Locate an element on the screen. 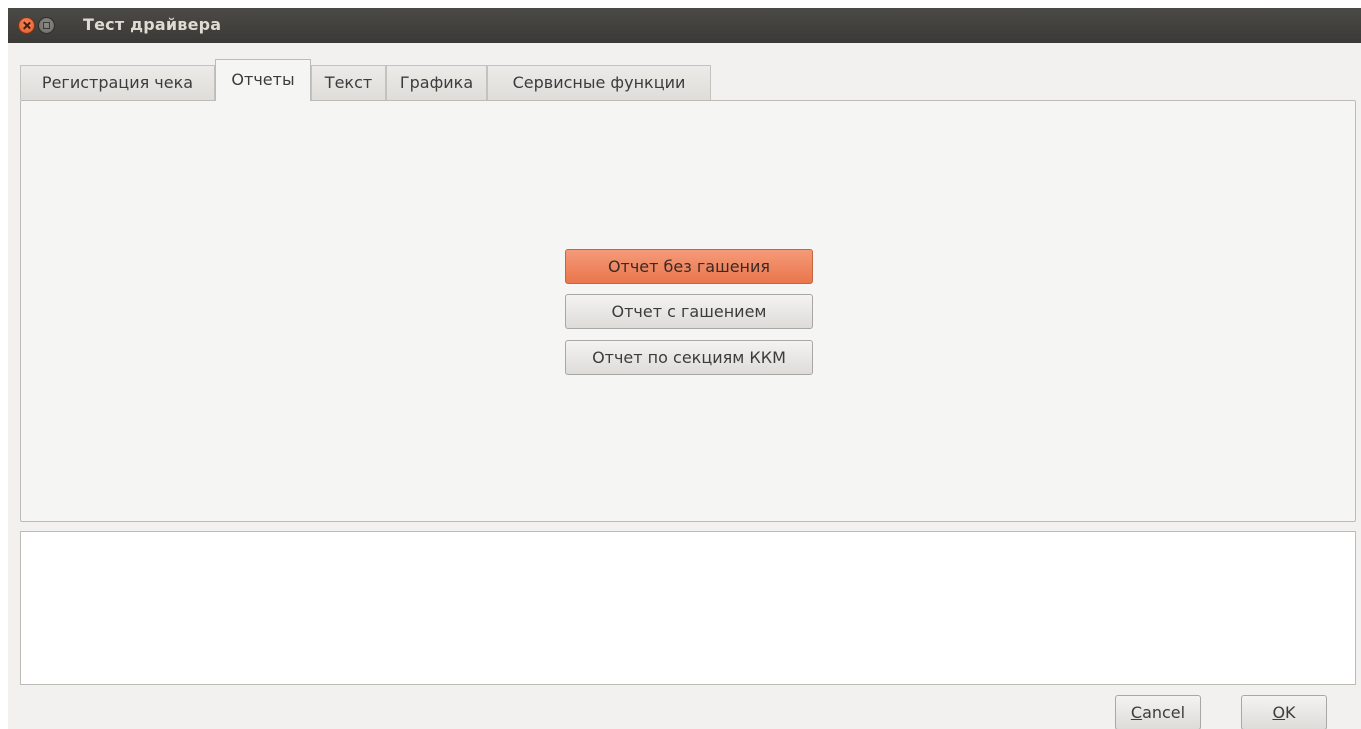 This screenshot has height=729, width=1361. ok-mnemonic: O is located at coordinates (1279, 712).